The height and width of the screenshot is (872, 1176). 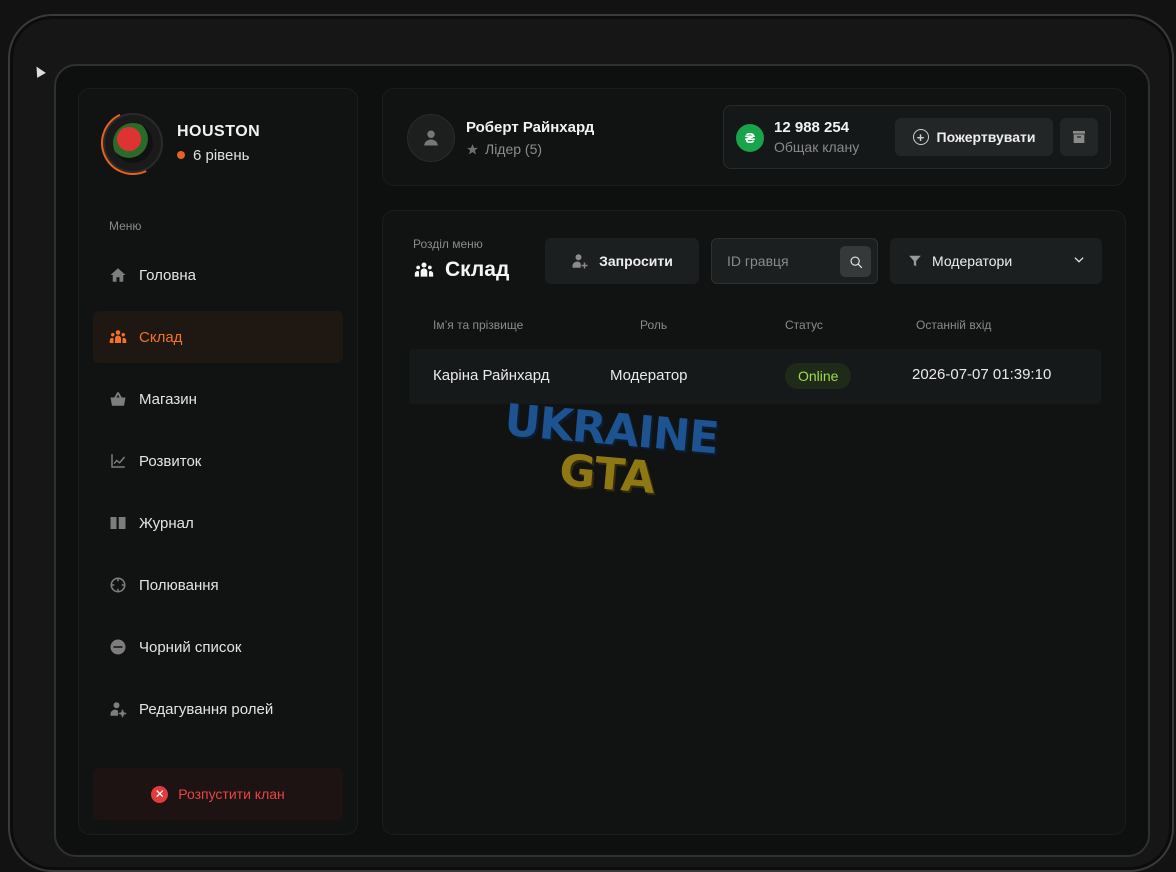 I want to click on clan-header: HOUSTON 6 рівень, so click(x=176, y=143).